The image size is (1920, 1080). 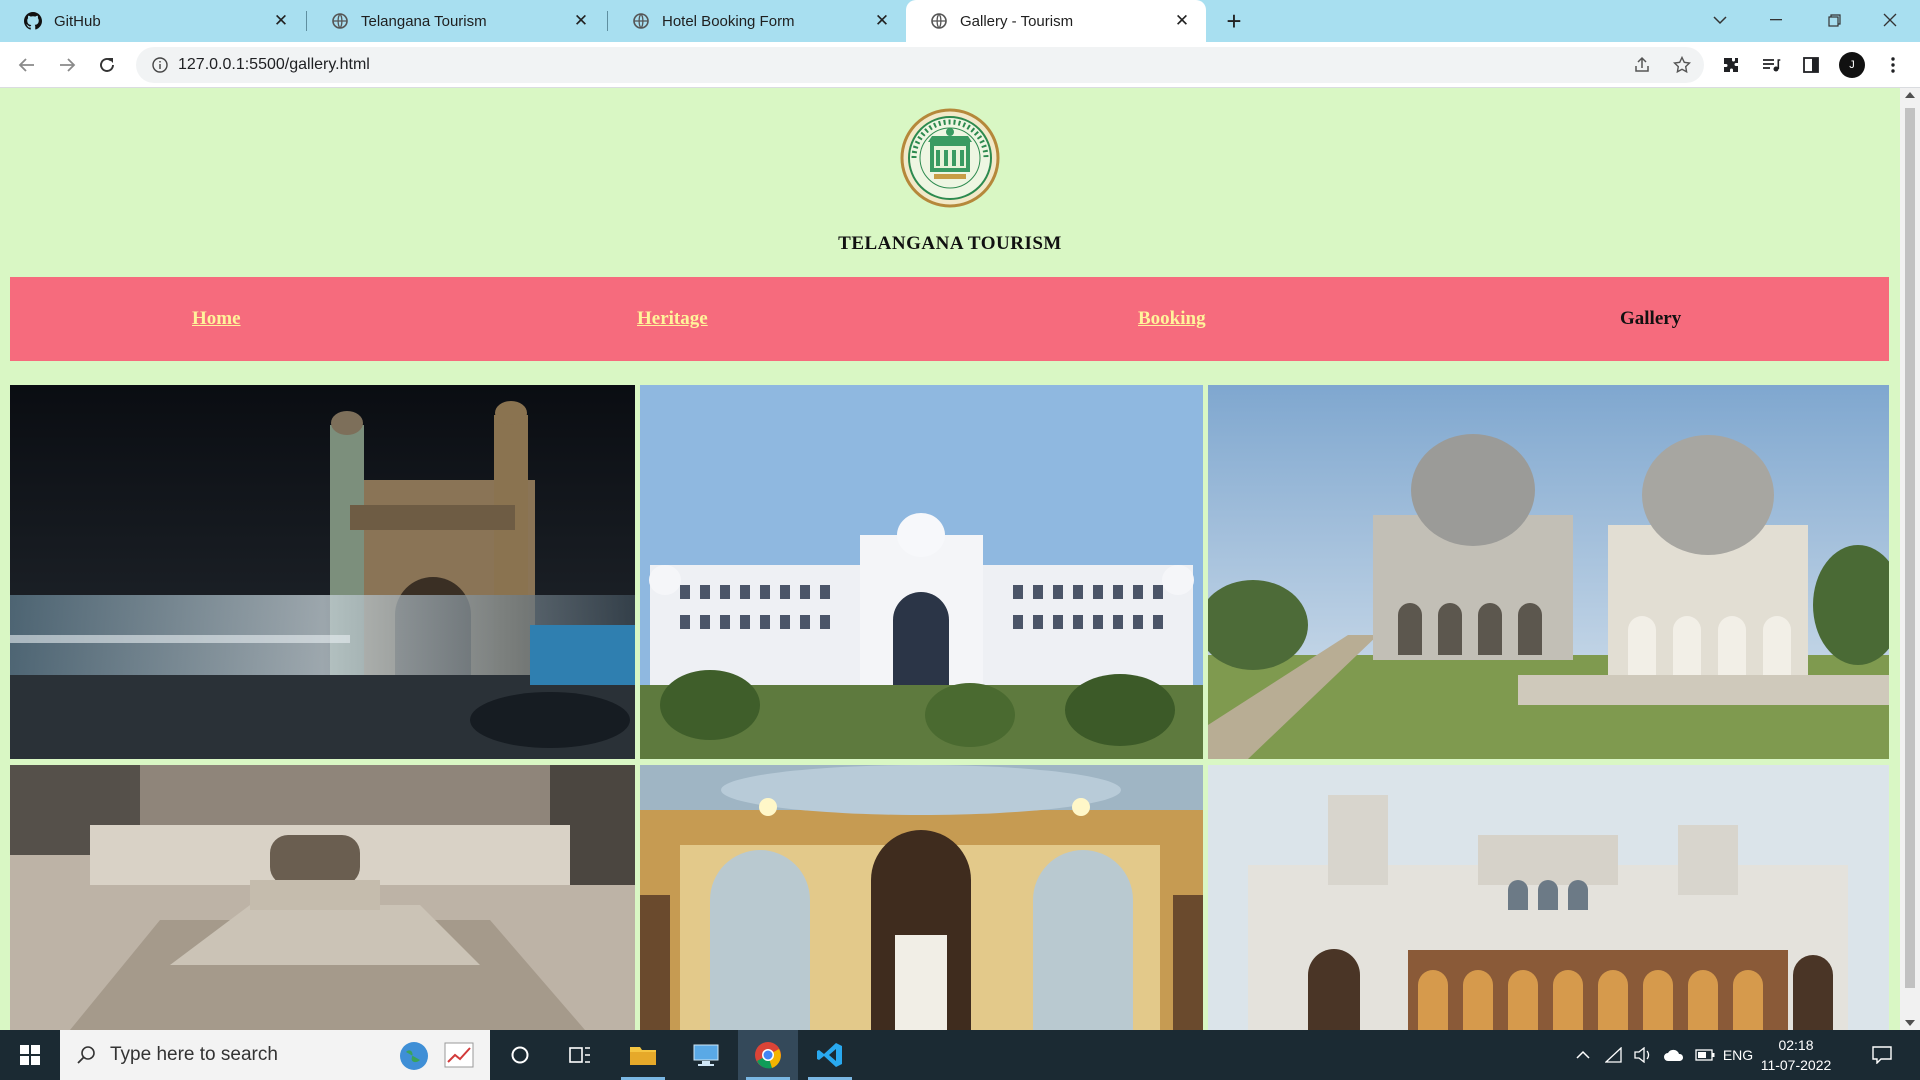 I want to click on nav-gallery-current: Gallery, so click(x=1651, y=318).